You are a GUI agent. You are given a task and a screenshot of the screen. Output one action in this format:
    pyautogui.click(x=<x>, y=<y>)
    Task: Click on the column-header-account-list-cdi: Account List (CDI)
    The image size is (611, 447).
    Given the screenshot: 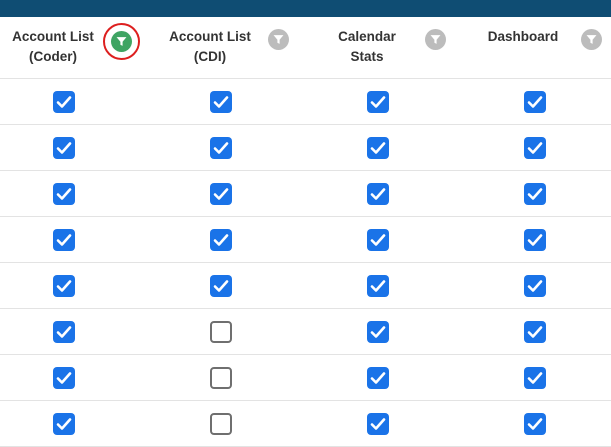 What is the action you would take?
    pyautogui.click(x=235, y=47)
    